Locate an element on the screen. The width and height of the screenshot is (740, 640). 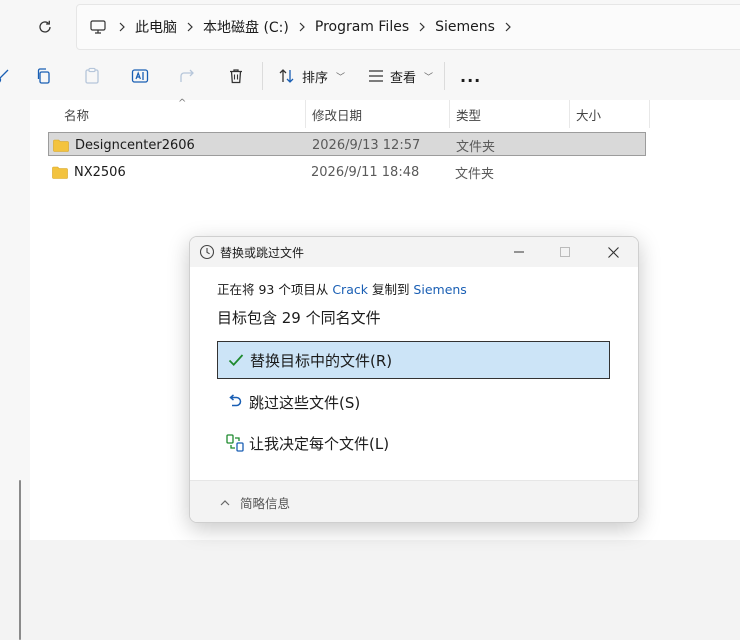
column-header-size: 大小 is located at coordinates (588, 114).